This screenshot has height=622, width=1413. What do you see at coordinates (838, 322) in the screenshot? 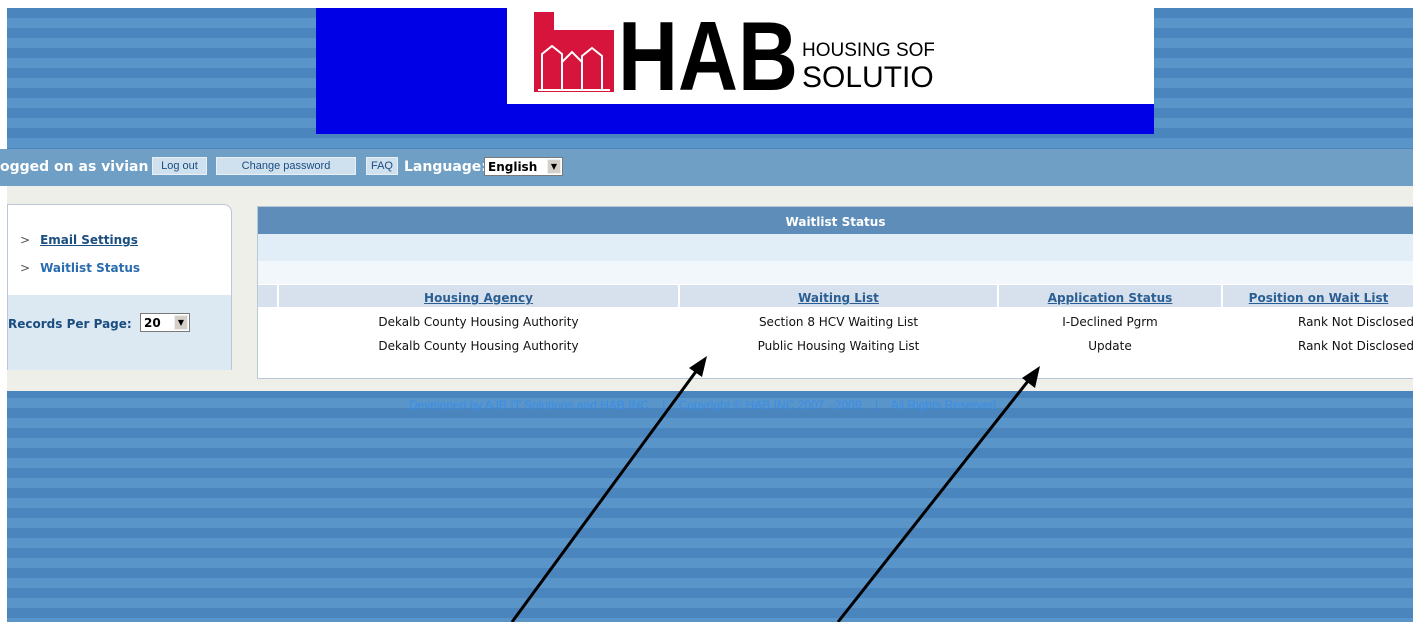
I see `table-cell: Section 8 HCV Waiting List` at bounding box center [838, 322].